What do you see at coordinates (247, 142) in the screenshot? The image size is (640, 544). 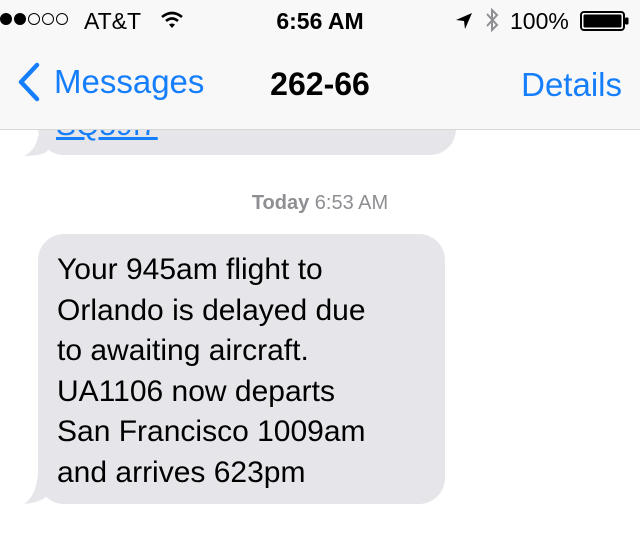 I see `previous-message-bubble: SQ59f7` at bounding box center [247, 142].